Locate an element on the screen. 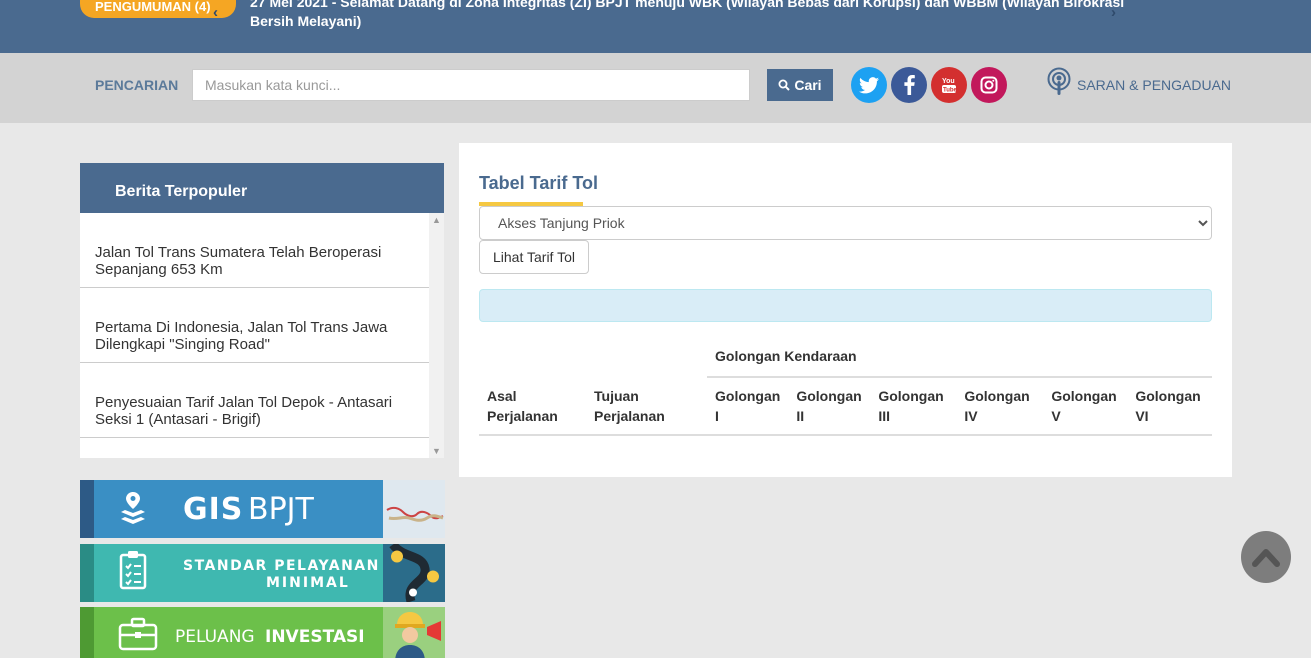 Image resolution: width=1311 pixels, height=658 pixels. popular-news-title: Berita Terpopuler is located at coordinates (262, 188).